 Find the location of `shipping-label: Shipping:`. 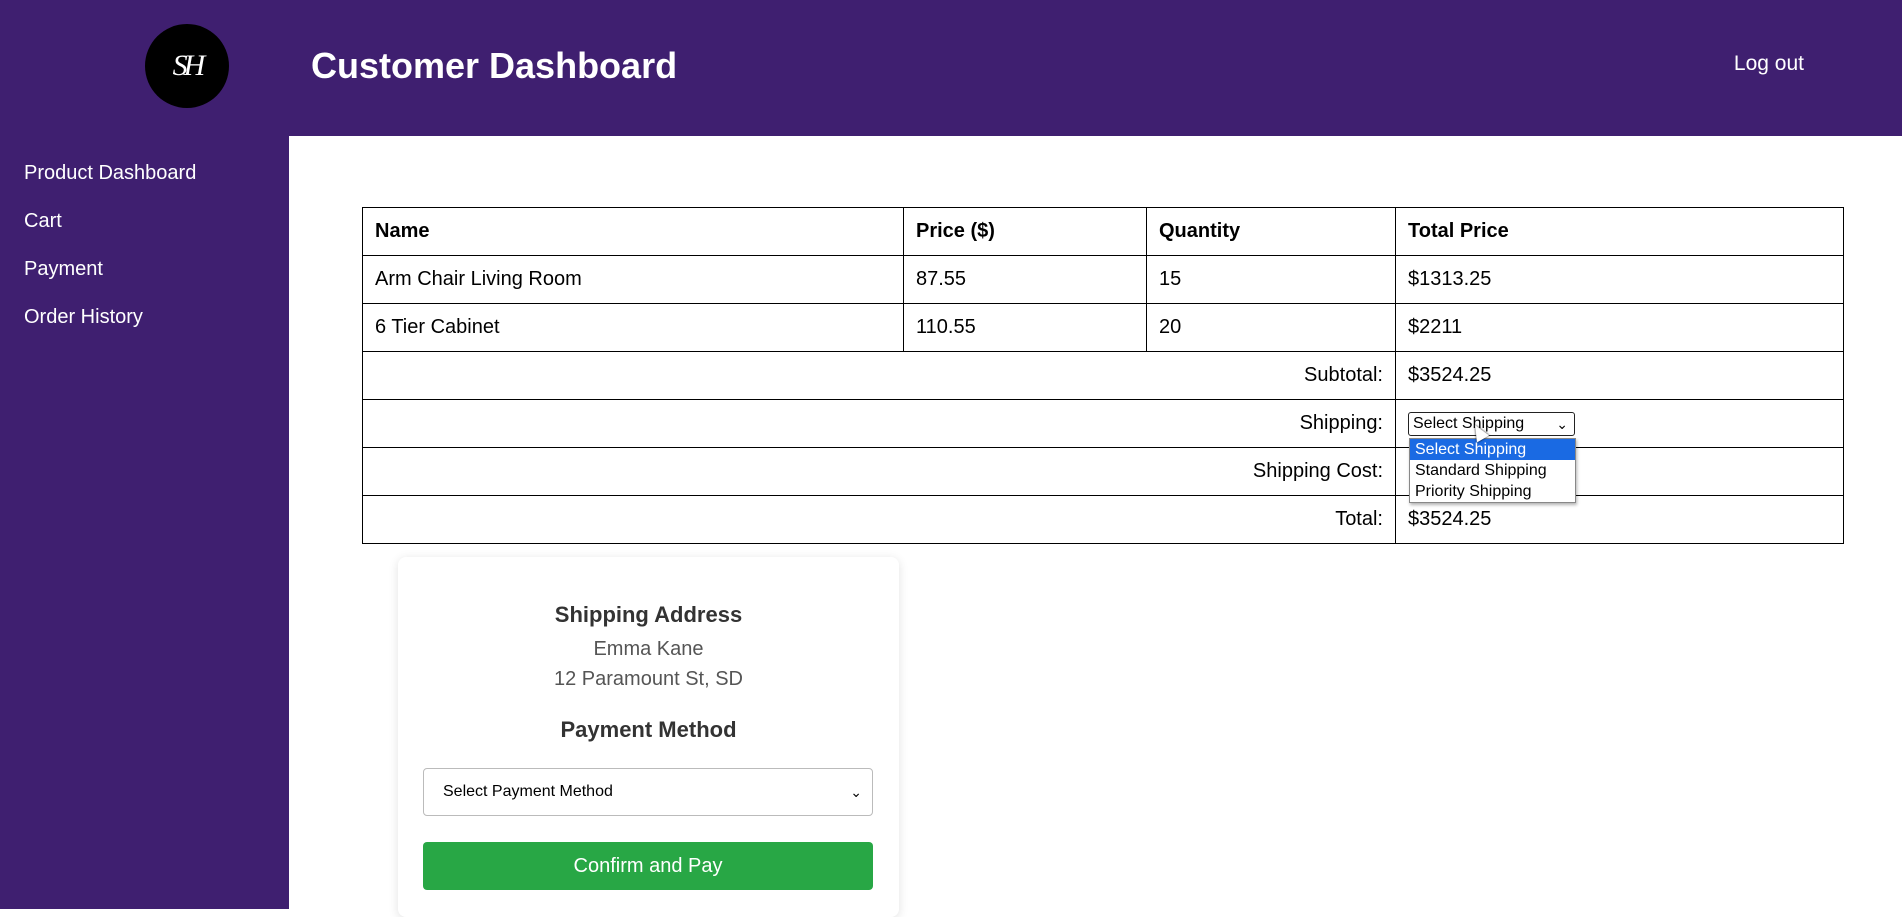

shipping-label: Shipping: is located at coordinates (879, 423).